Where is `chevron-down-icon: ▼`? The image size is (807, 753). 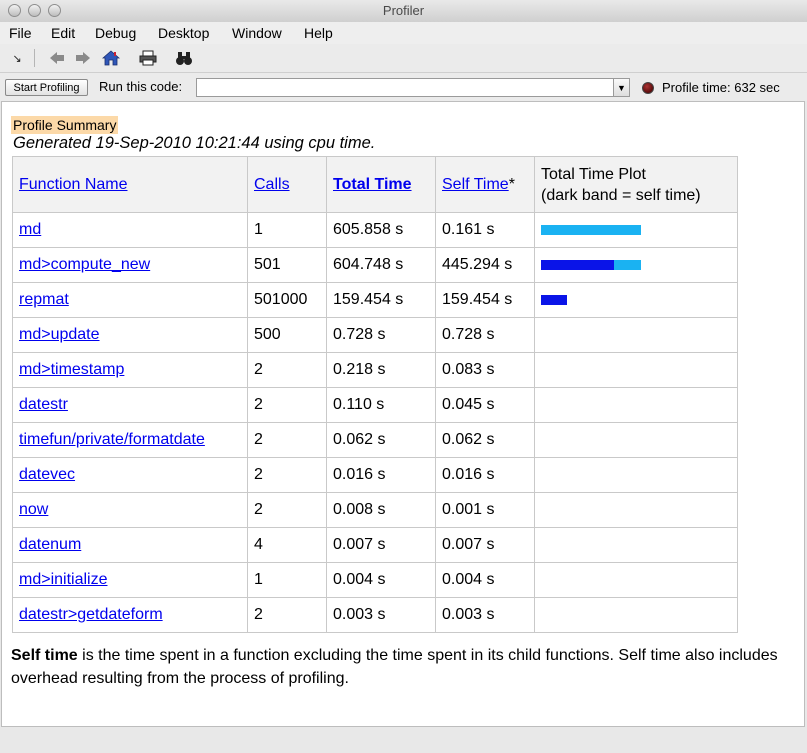
chevron-down-icon: ▼ is located at coordinates (621, 87).